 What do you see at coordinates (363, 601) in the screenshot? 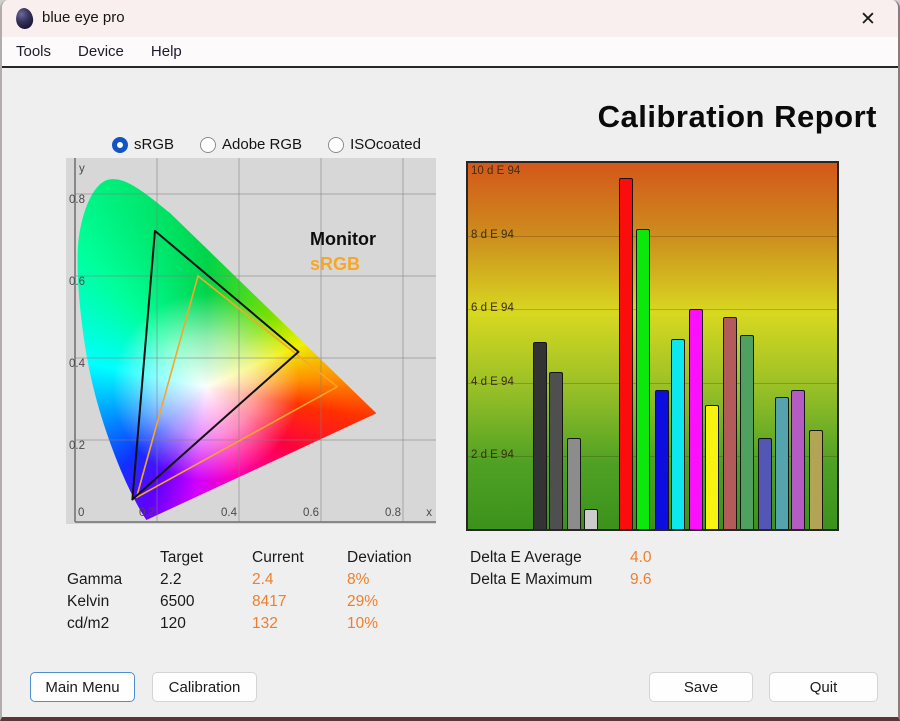
I see `stats-deviation-value: 29%` at bounding box center [363, 601].